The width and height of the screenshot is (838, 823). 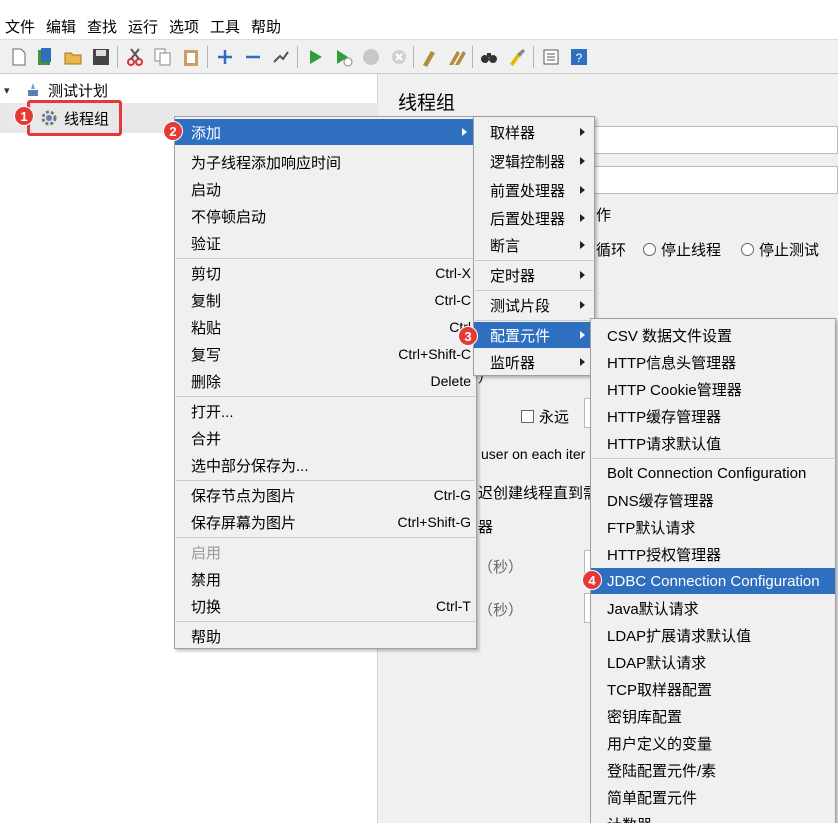 What do you see at coordinates (20, 26) in the screenshot?
I see `menu-file: 文件` at bounding box center [20, 26].